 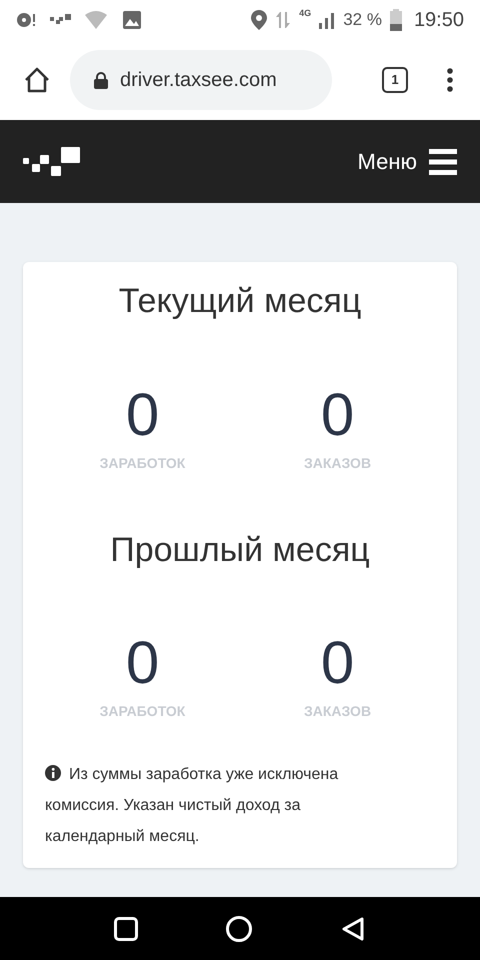 I want to click on clock: 19:50, so click(x=439, y=20).